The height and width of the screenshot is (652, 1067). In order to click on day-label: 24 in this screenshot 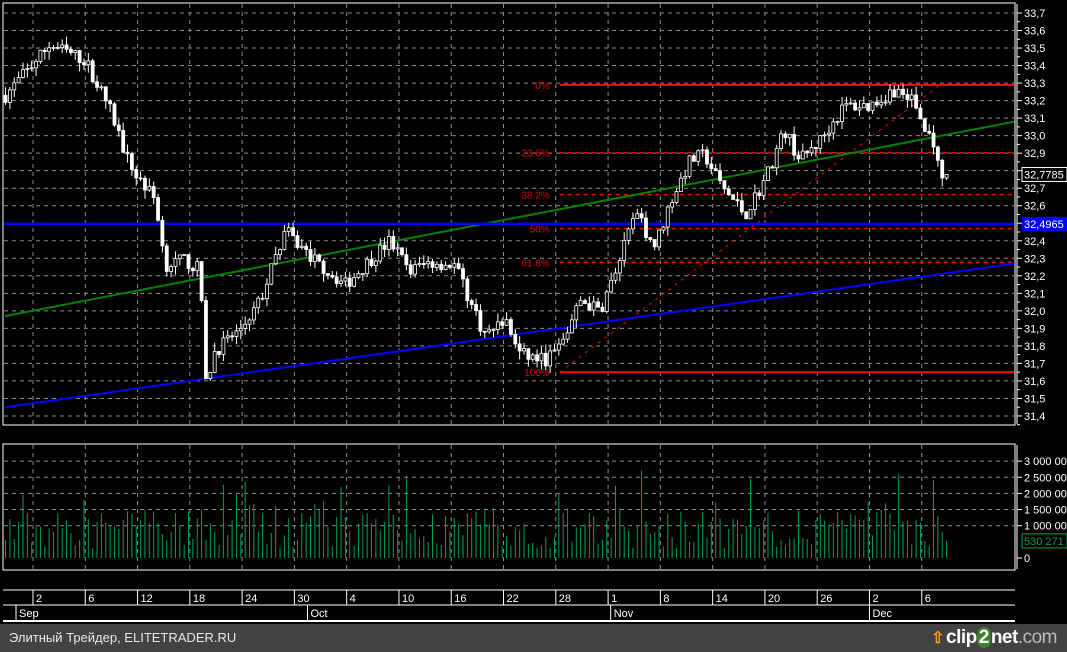, I will do `click(251, 599)`.